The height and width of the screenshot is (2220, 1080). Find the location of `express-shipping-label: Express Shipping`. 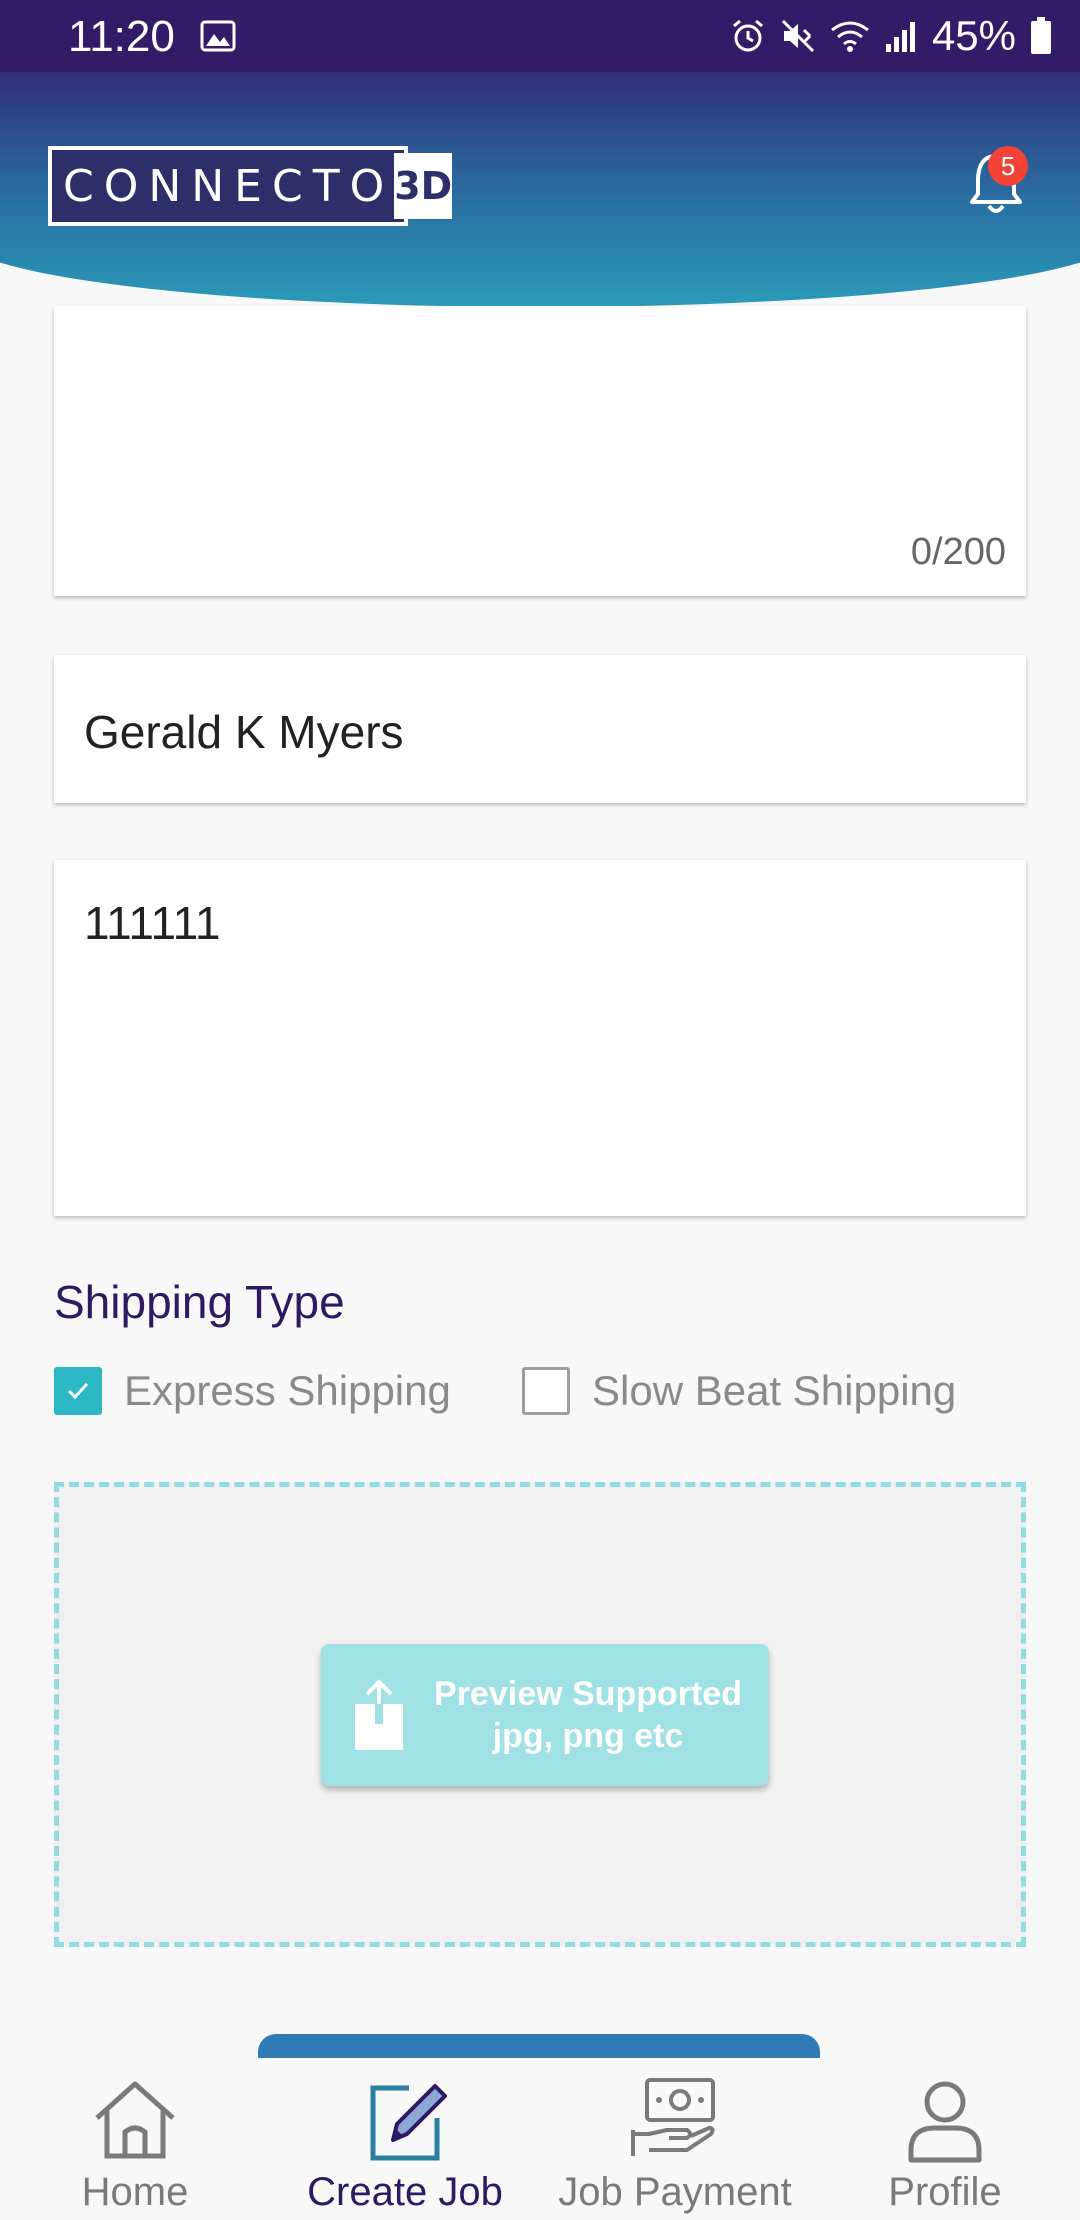

express-shipping-label: Express Shipping is located at coordinates (287, 1390).